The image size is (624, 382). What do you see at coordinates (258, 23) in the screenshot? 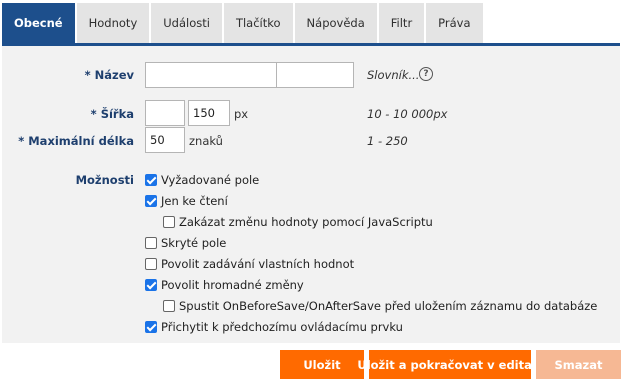
I see `tab-tlacitko: Tlačítko` at bounding box center [258, 23].